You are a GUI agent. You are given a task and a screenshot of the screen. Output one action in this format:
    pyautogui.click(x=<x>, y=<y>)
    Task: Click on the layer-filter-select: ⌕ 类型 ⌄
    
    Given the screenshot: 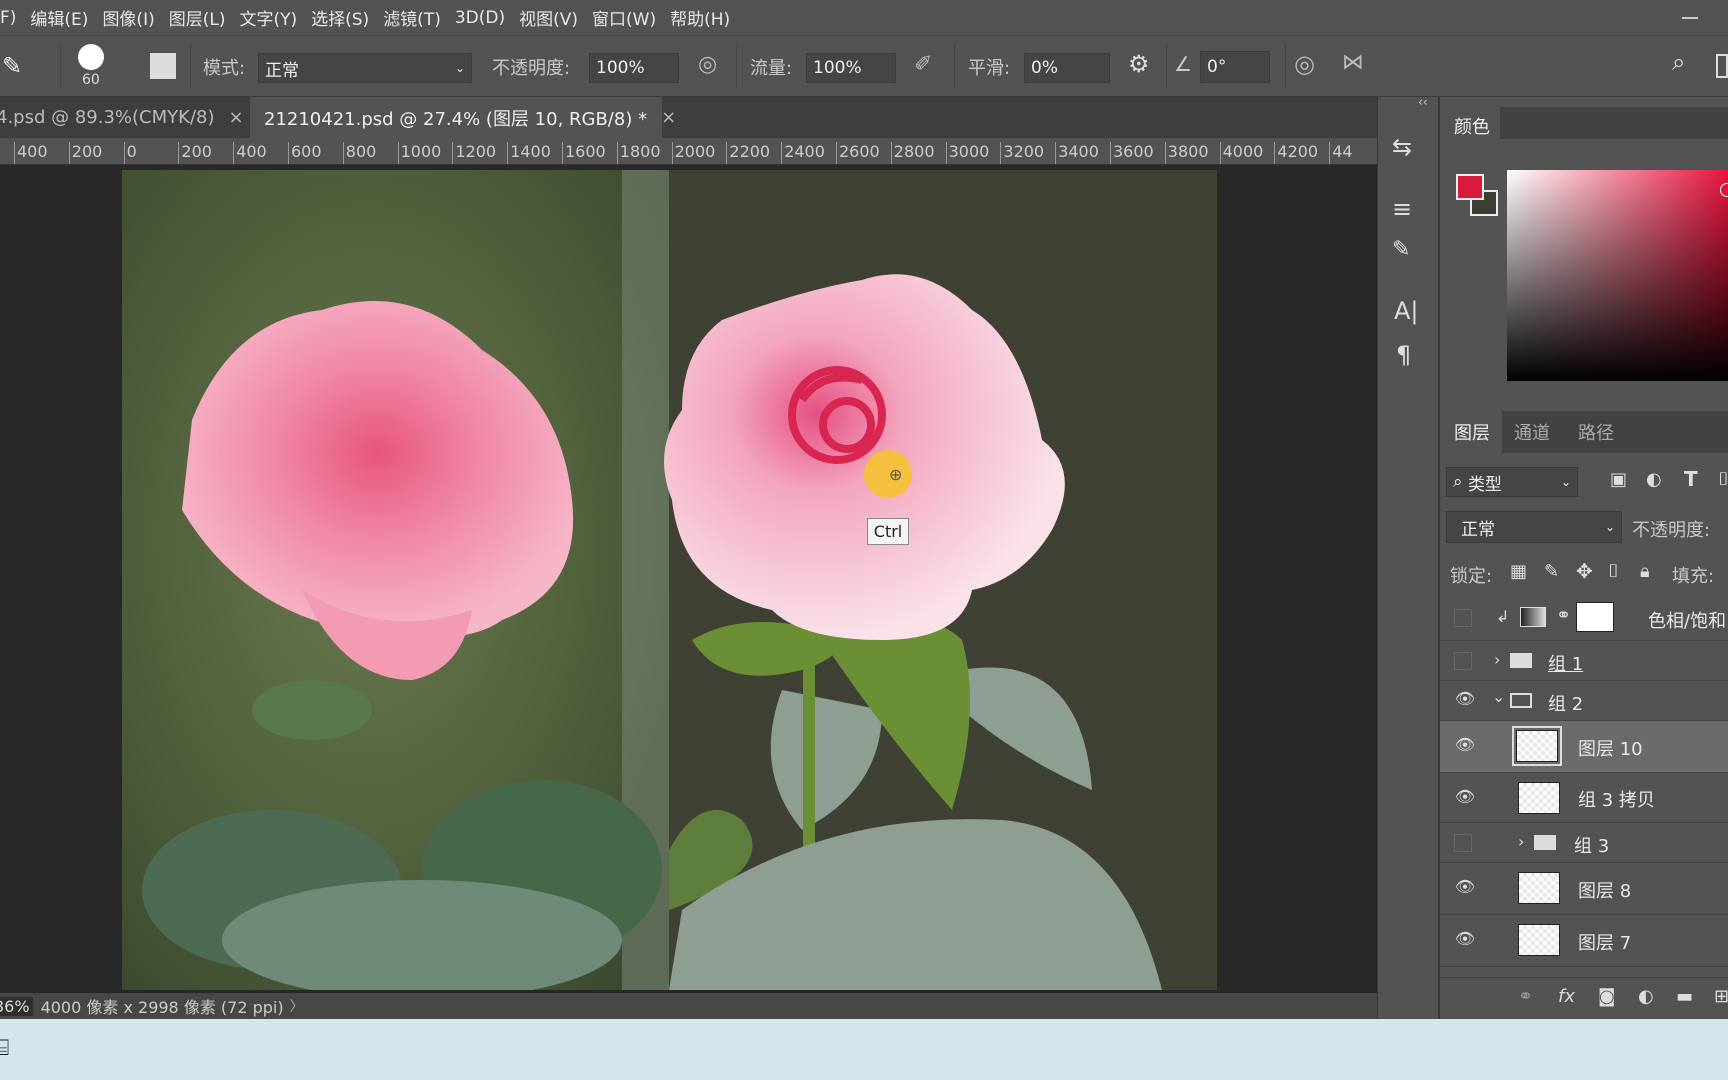 What is the action you would take?
    pyautogui.click(x=1512, y=482)
    